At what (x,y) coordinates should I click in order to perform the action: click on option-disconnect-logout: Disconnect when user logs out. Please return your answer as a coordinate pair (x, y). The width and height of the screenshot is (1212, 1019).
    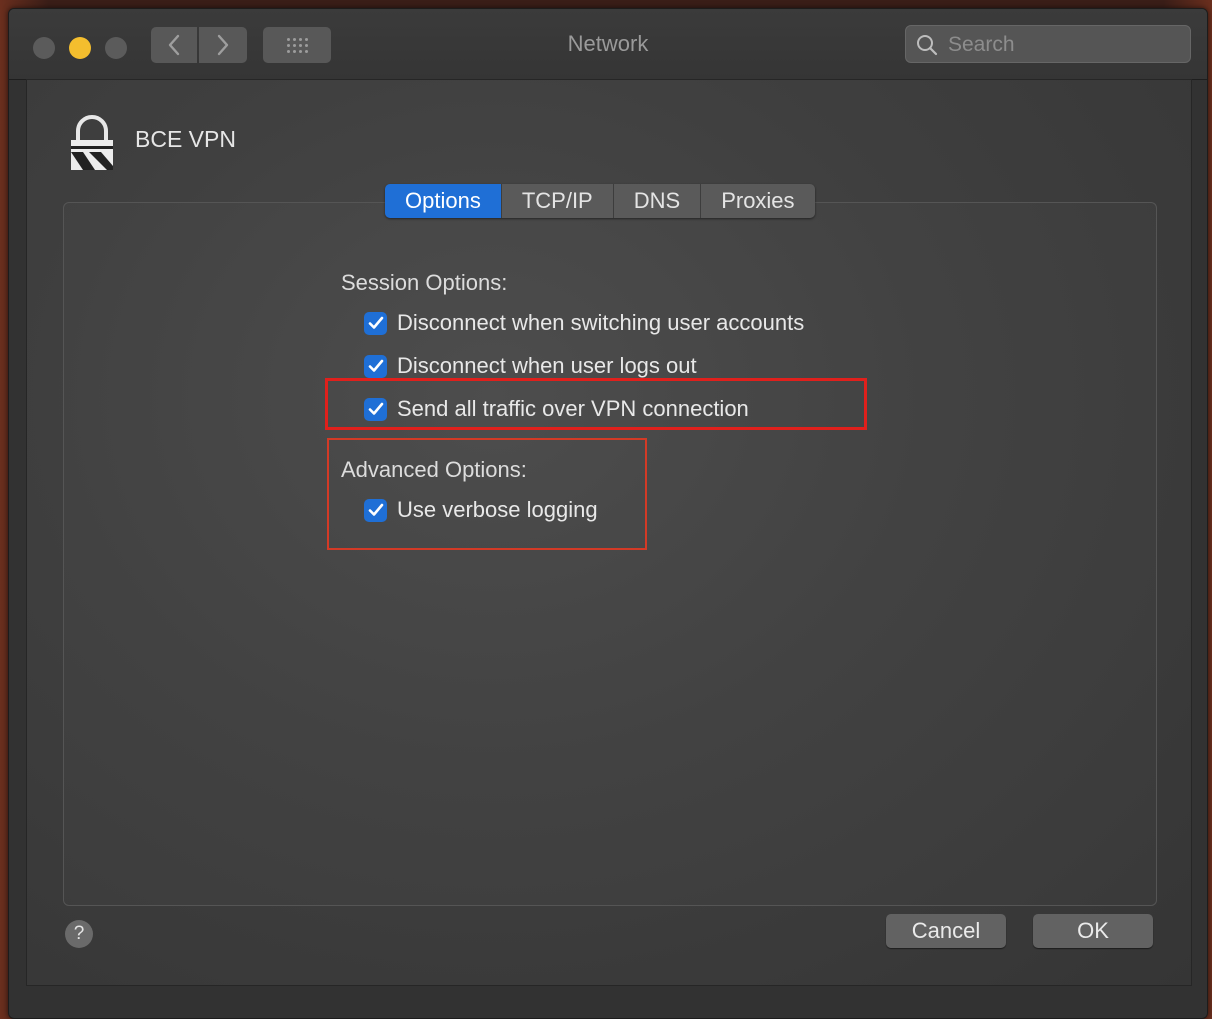
    Looking at the image, I should click on (530, 366).